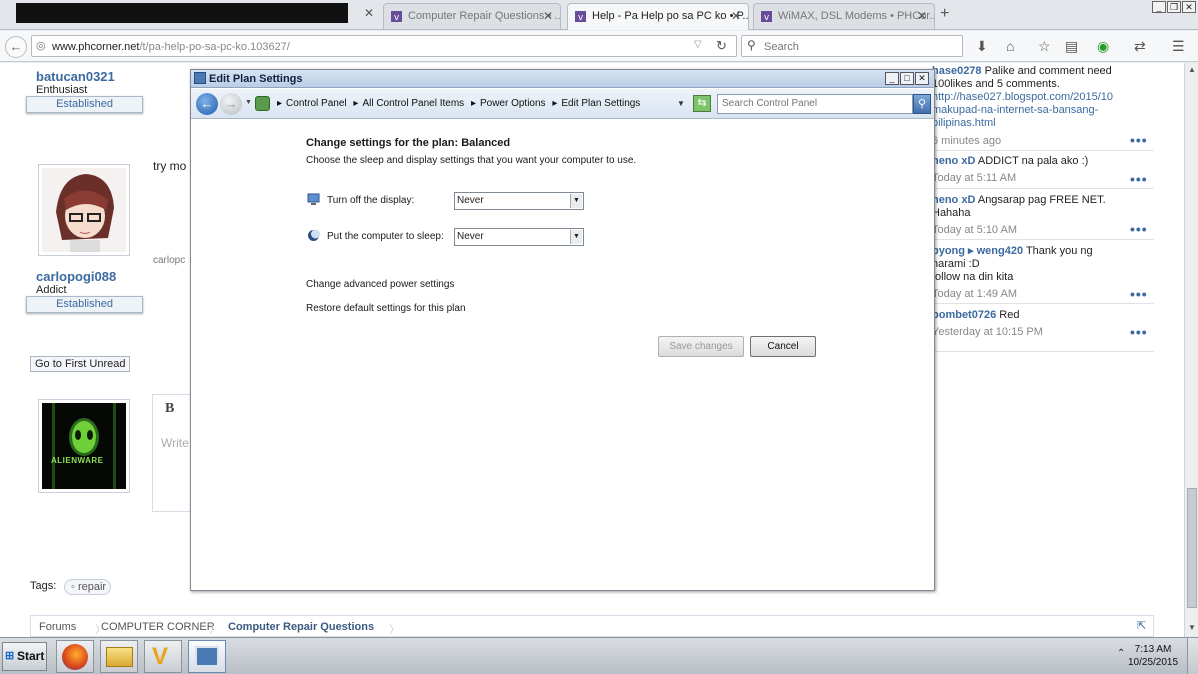 This screenshot has width=1198, height=674. What do you see at coordinates (231, 104) in the screenshot?
I see `forward-icon: →` at bounding box center [231, 104].